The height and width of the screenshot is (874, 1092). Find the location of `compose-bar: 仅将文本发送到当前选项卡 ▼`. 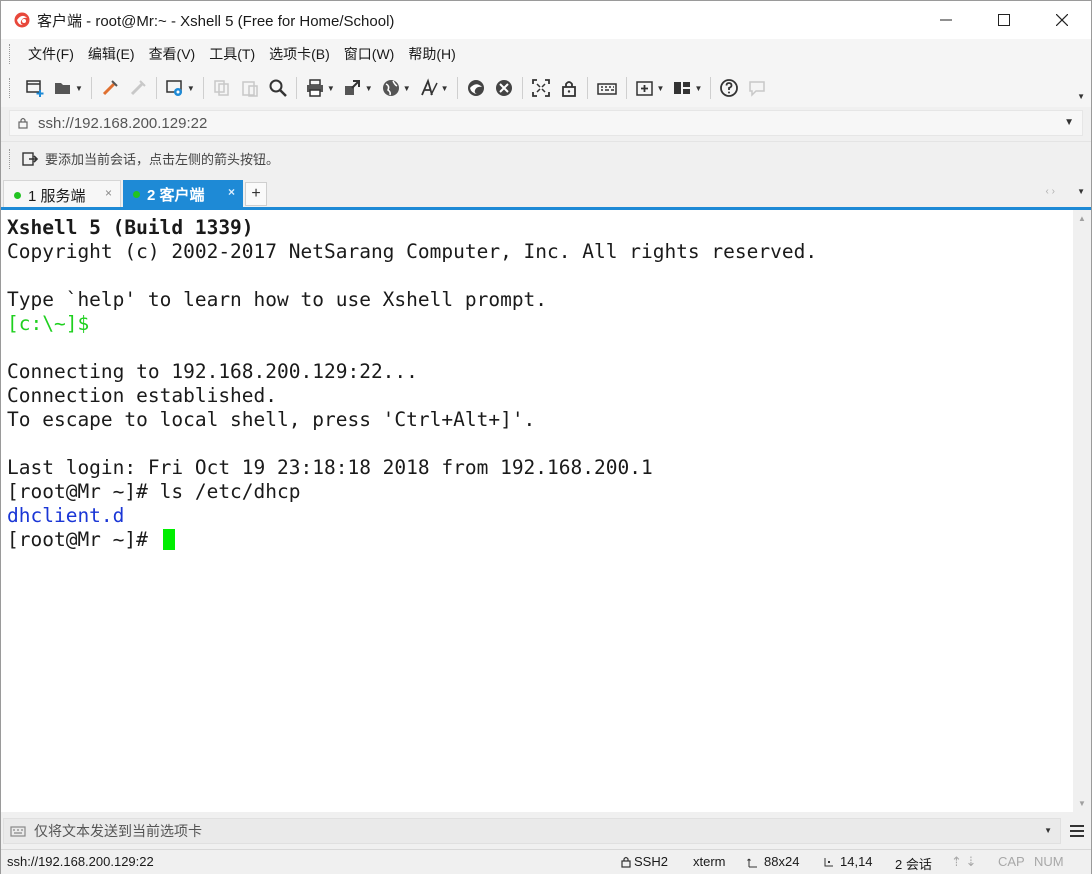

compose-bar: 仅将文本发送到当前选项卡 ▼ is located at coordinates (546, 831).